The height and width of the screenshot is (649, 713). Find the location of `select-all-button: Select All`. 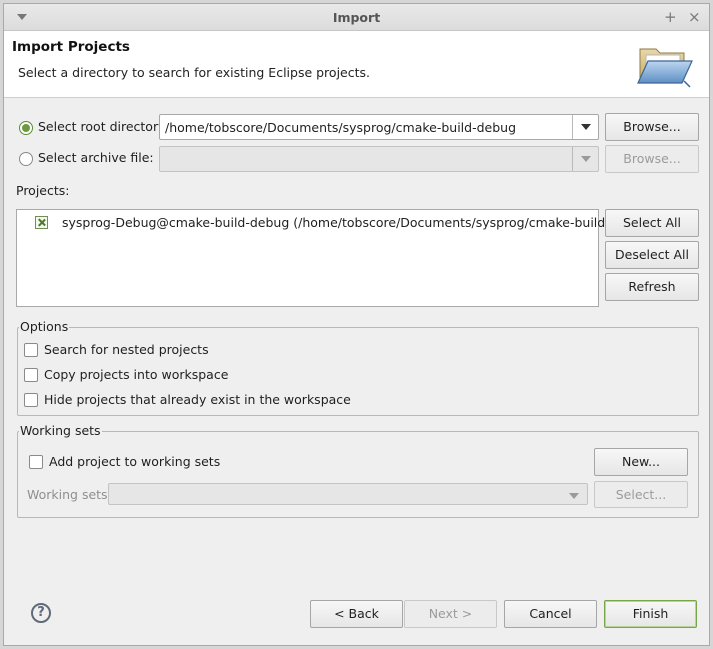

select-all-button: Select All is located at coordinates (652, 223).